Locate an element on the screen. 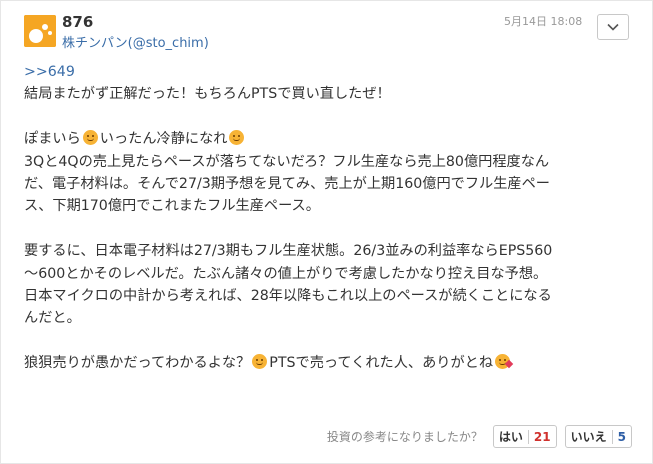 The width and height of the screenshot is (653, 464). post-number: 876 is located at coordinates (78, 22).